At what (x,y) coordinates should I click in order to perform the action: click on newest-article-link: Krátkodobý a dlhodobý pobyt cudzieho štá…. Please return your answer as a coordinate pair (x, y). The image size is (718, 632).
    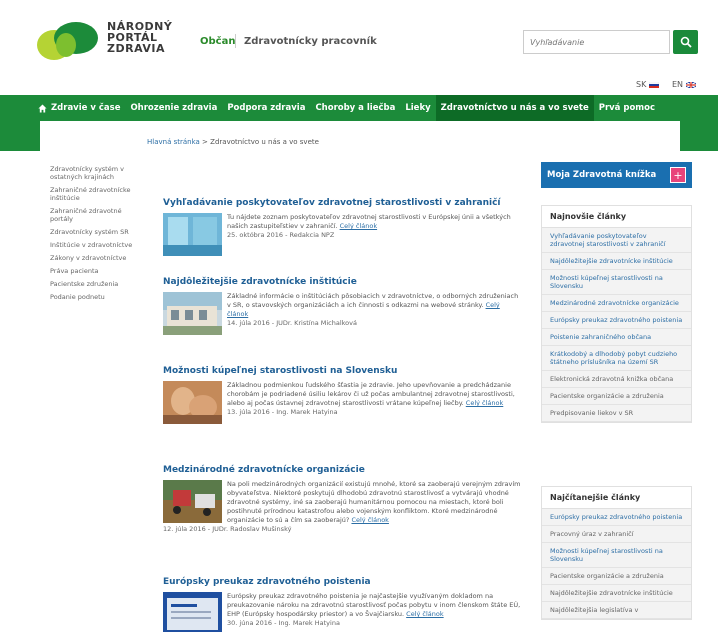
    Looking at the image, I should click on (616, 358).